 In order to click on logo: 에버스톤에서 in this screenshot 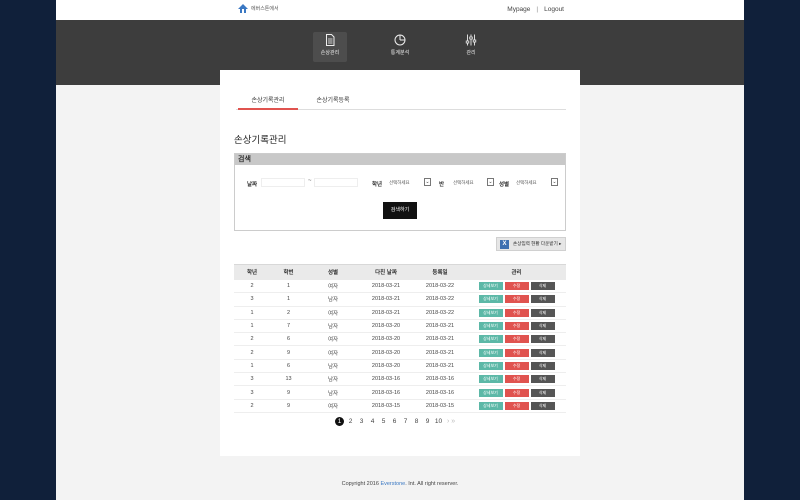, I will do `click(258, 8)`.